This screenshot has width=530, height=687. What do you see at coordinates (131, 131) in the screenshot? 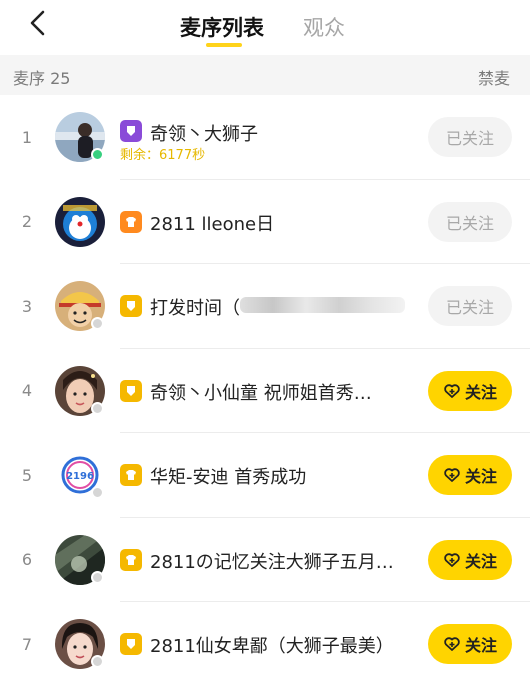
I see `purple-badge-icon` at bounding box center [131, 131].